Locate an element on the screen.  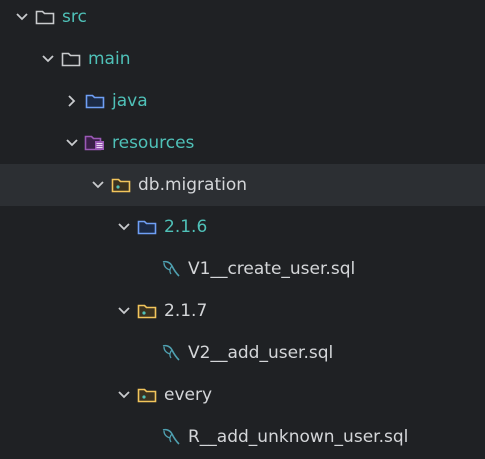
tree-node-label: db.migration is located at coordinates (193, 184).